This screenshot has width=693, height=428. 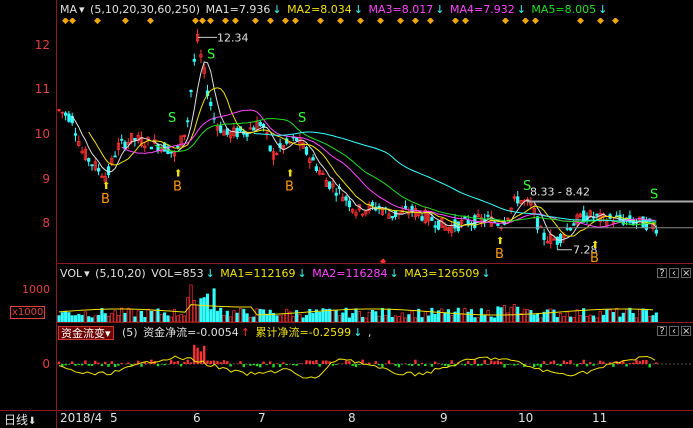 What do you see at coordinates (42, 89) in the screenshot?
I see `y-tick-11: 11` at bounding box center [42, 89].